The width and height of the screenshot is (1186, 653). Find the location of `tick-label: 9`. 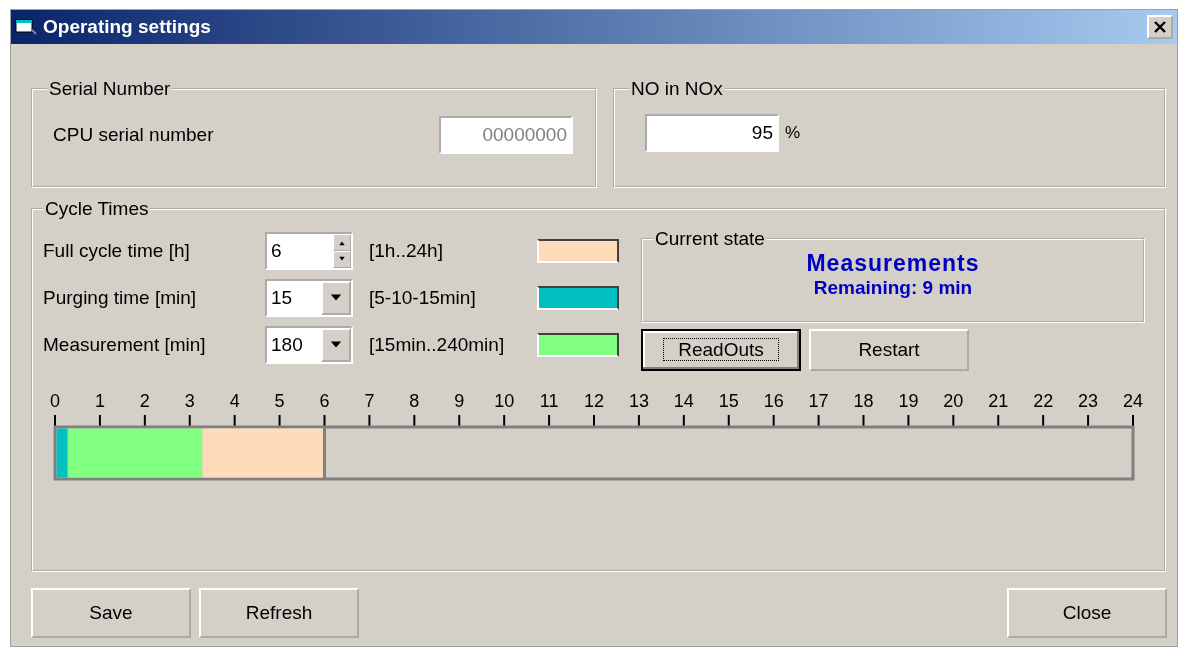

tick-label: 9 is located at coordinates (459, 401).